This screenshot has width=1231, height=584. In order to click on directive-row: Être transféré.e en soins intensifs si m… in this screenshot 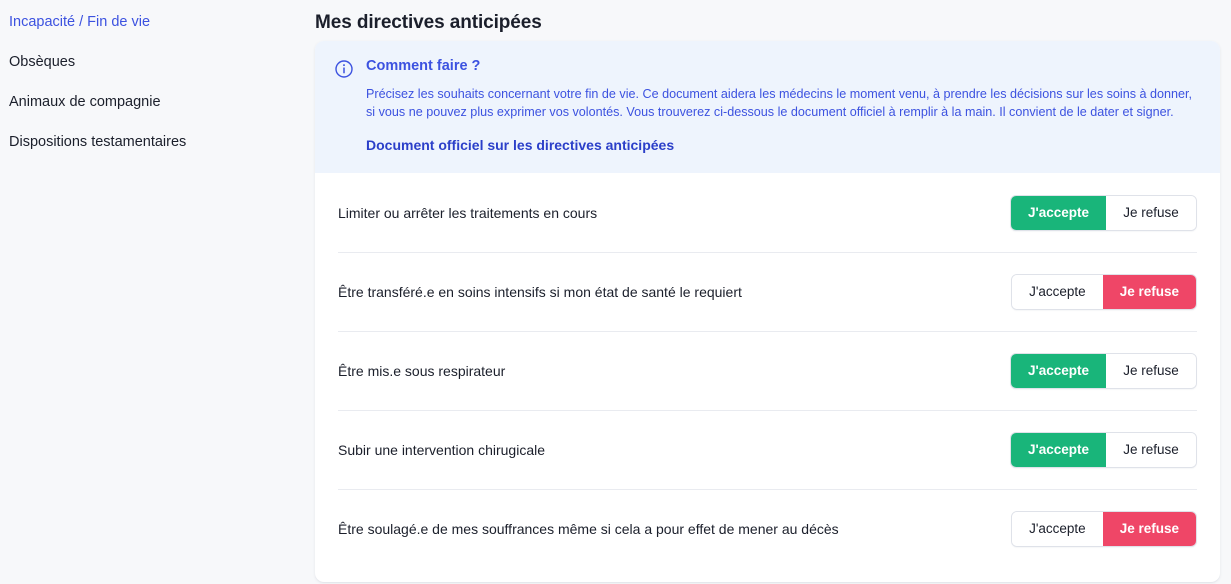, I will do `click(767, 291)`.